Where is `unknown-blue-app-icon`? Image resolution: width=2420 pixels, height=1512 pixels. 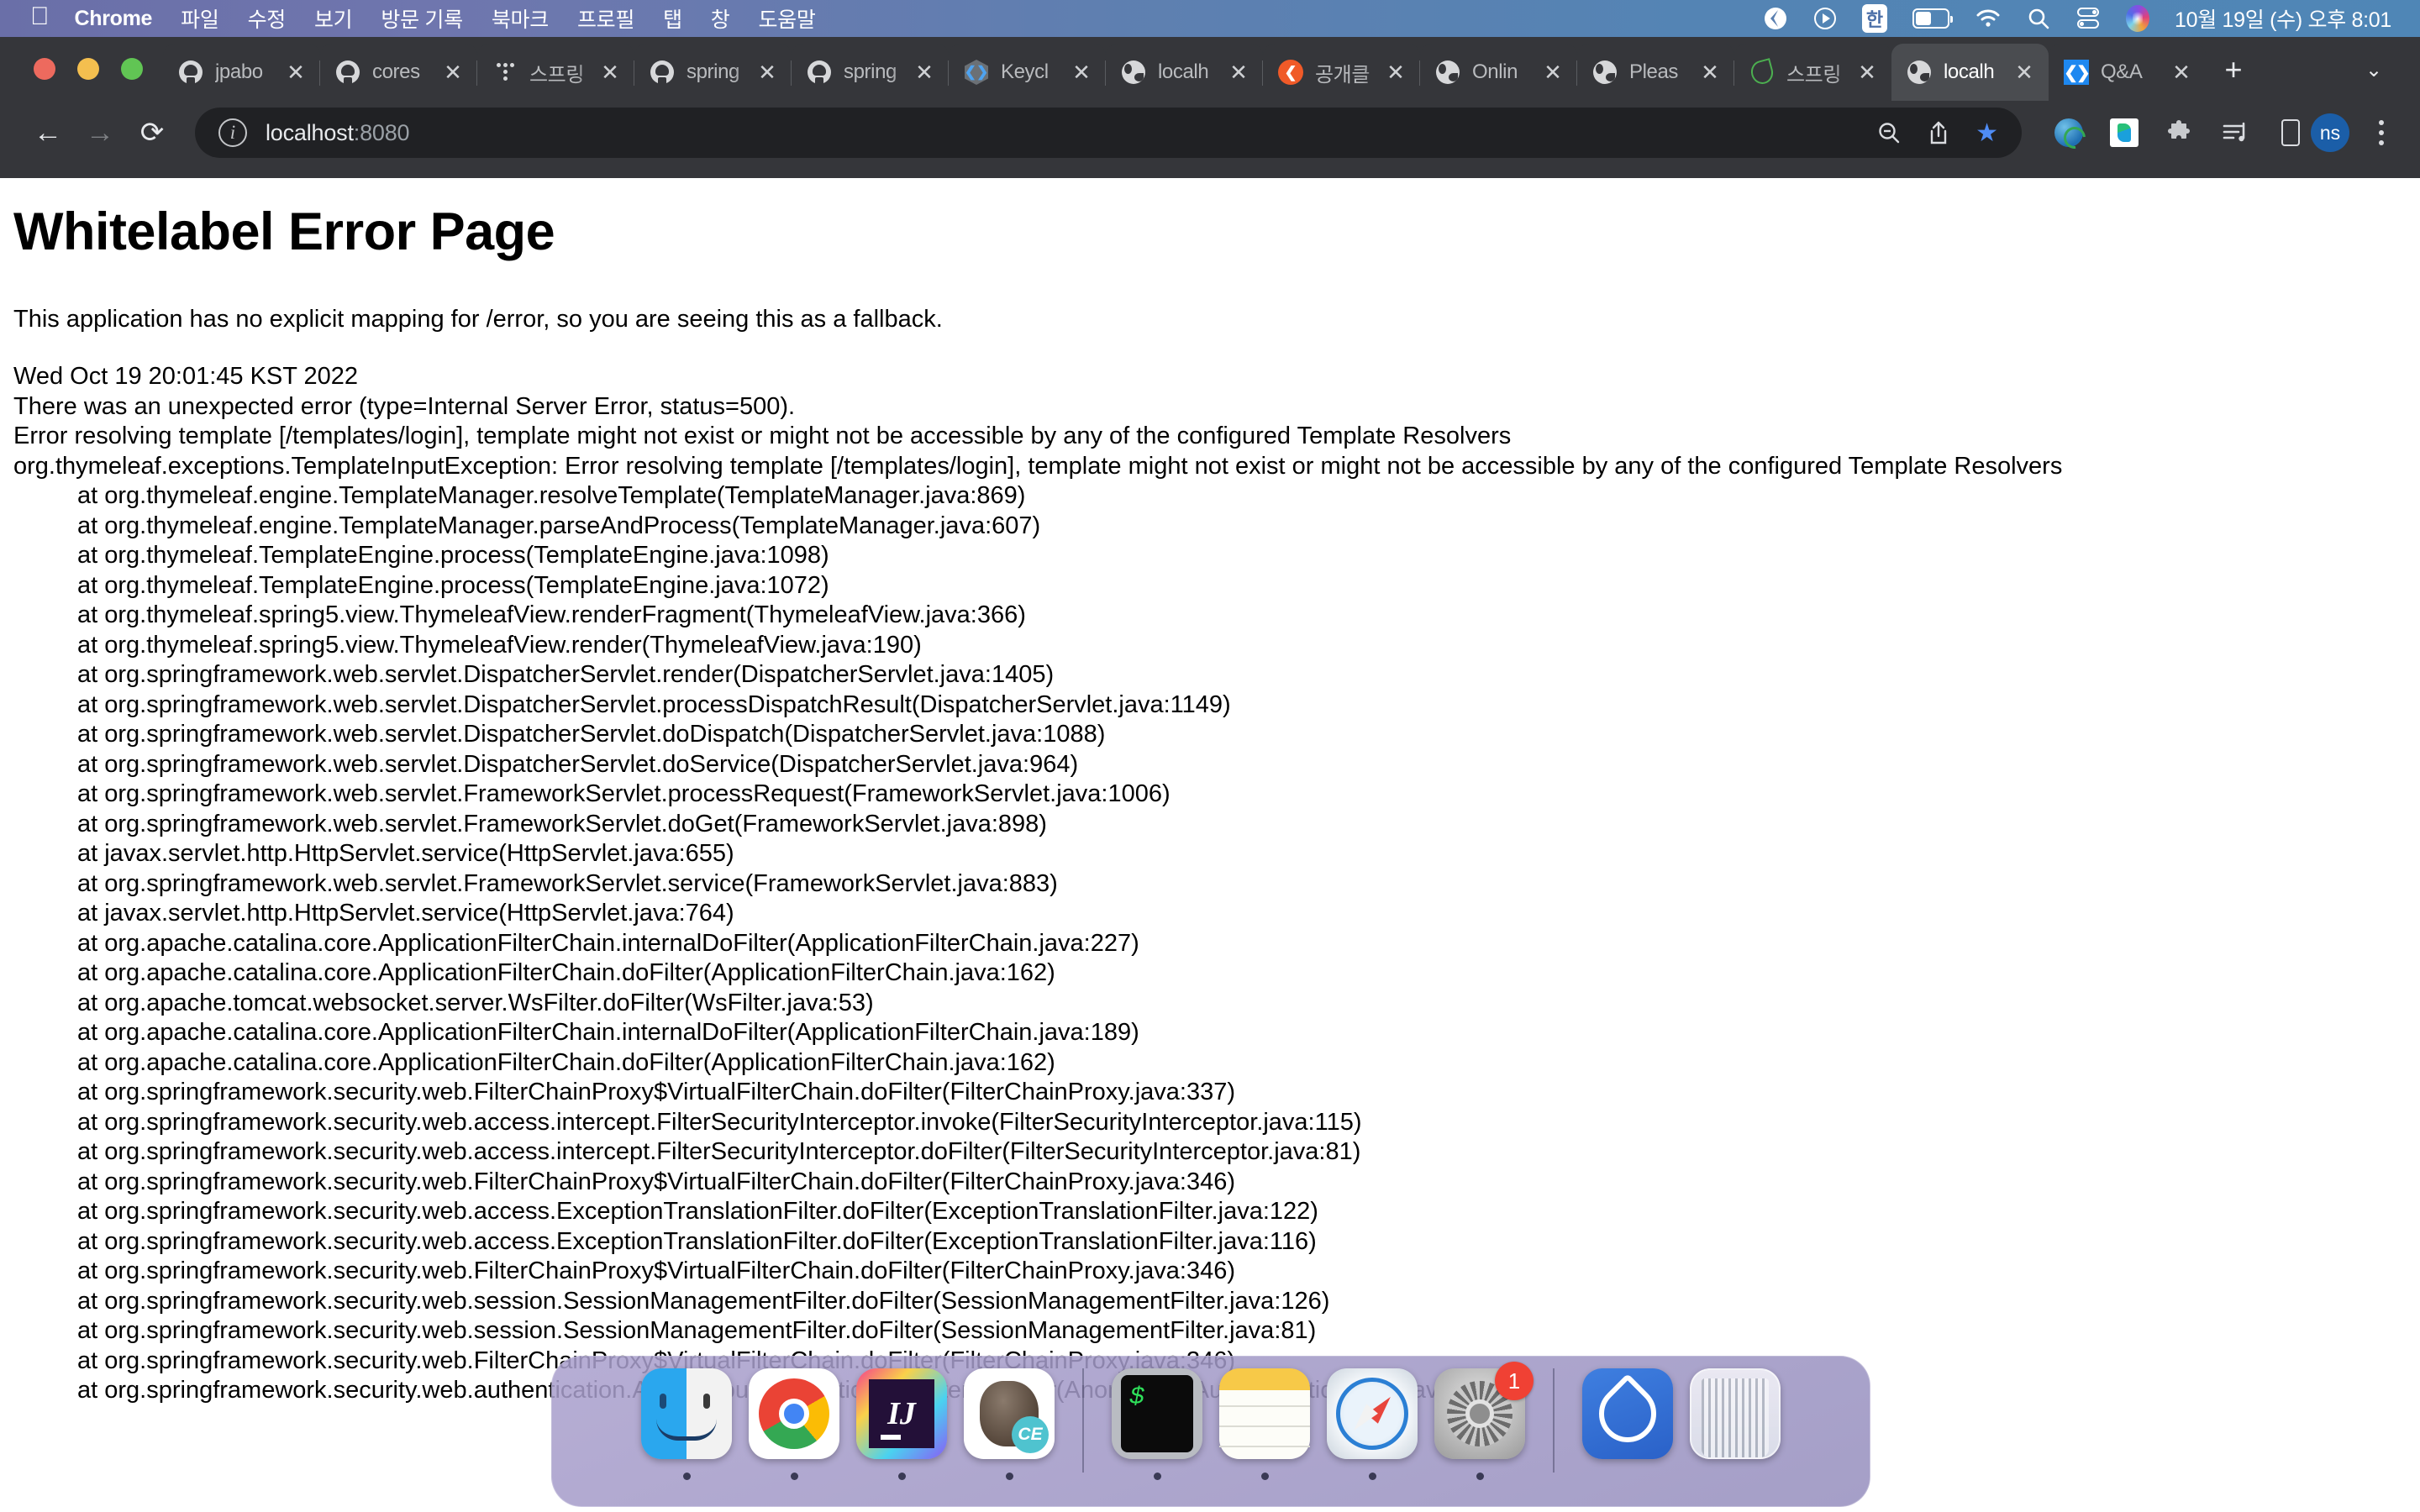 unknown-blue-app-icon is located at coordinates (1627, 1413).